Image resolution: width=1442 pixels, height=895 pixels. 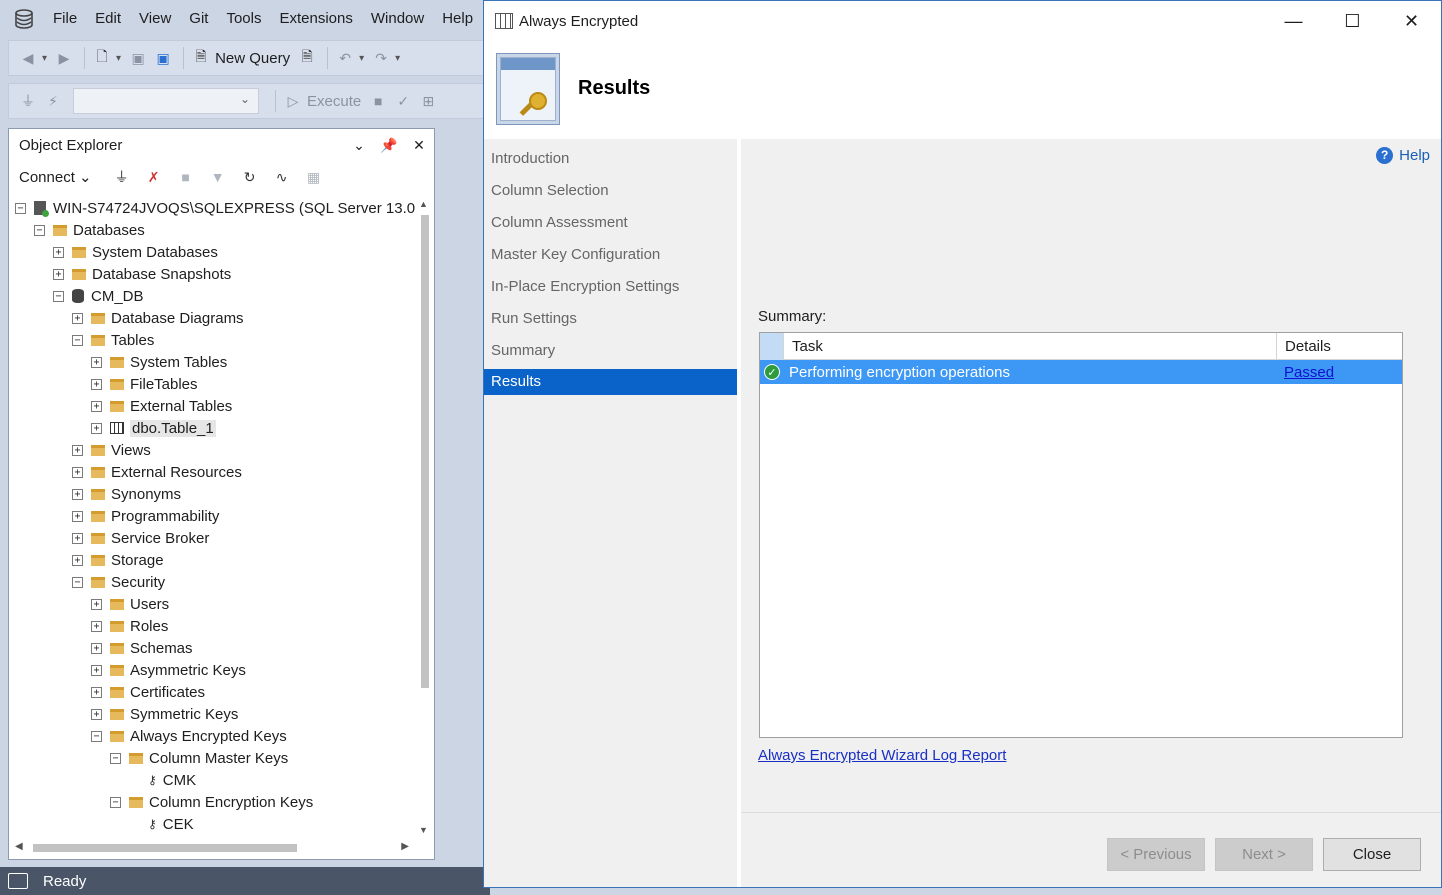 I want to click on refresh-icon: ↻, so click(x=250, y=177).